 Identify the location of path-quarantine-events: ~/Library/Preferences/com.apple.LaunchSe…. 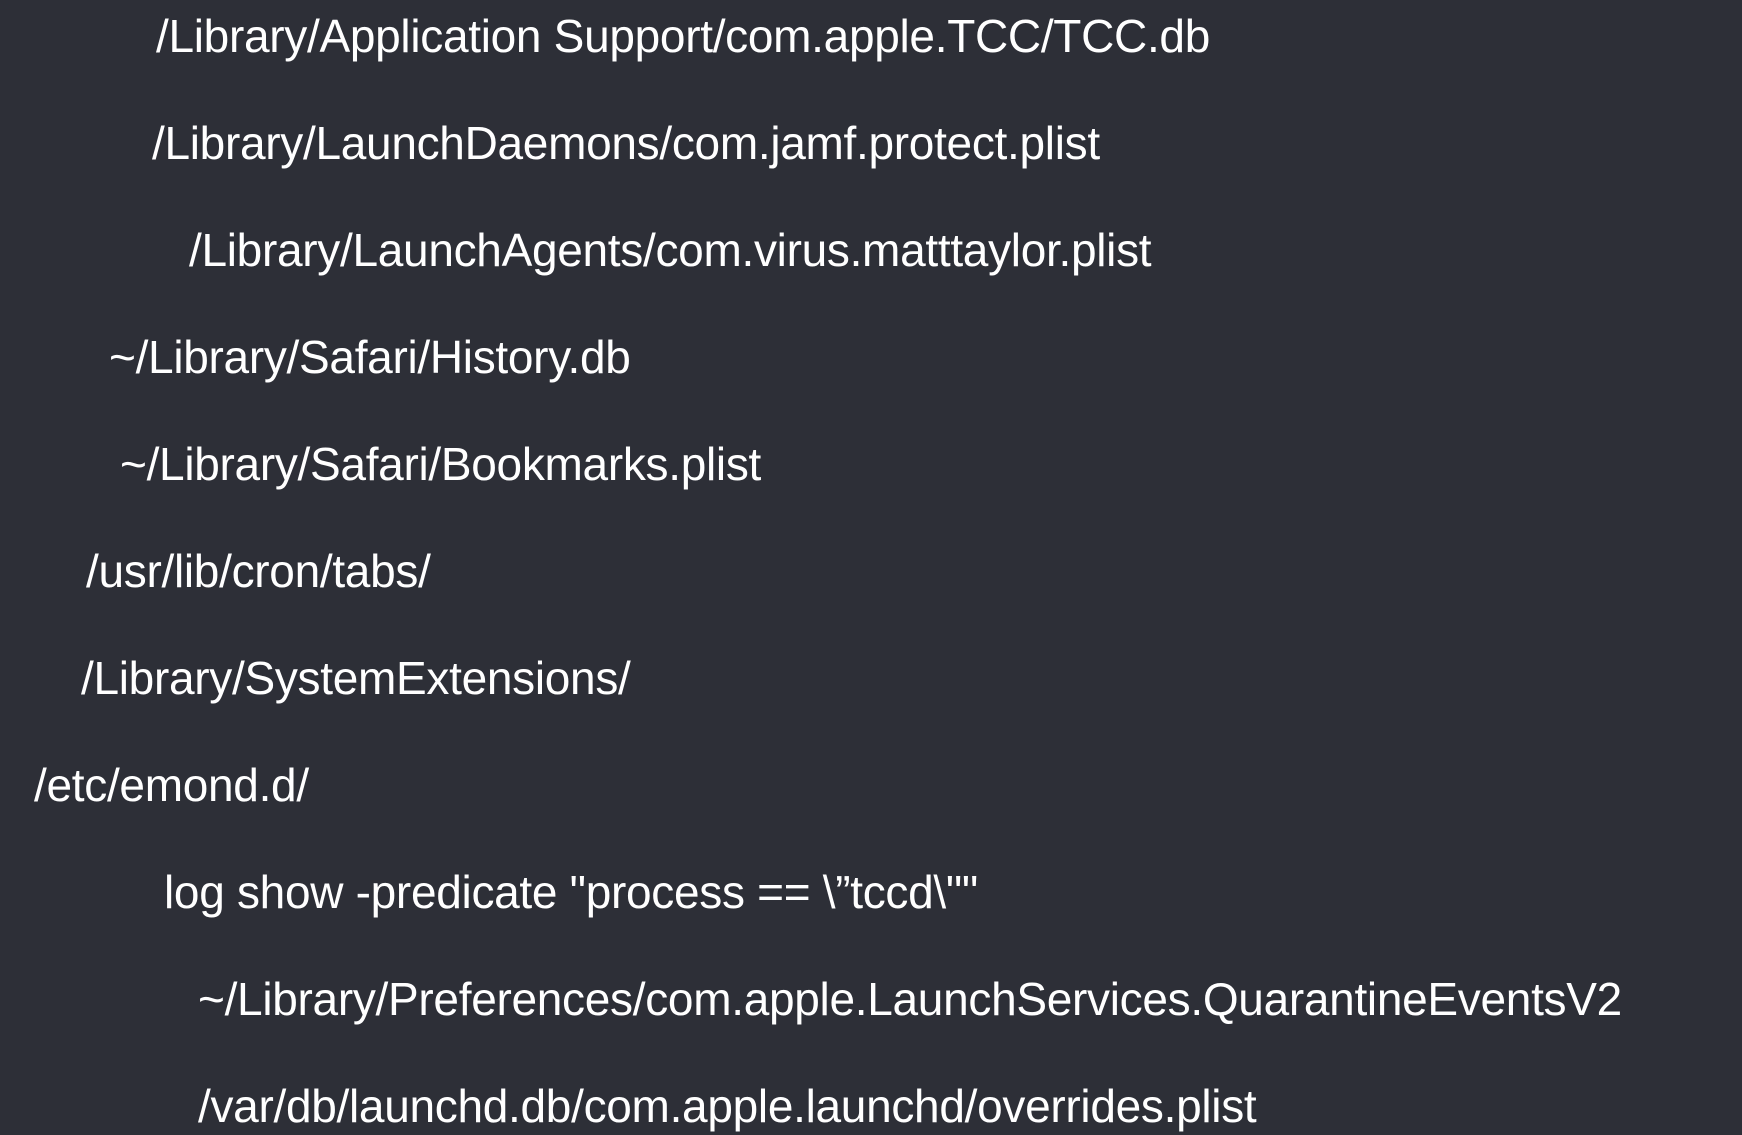
(910, 999).